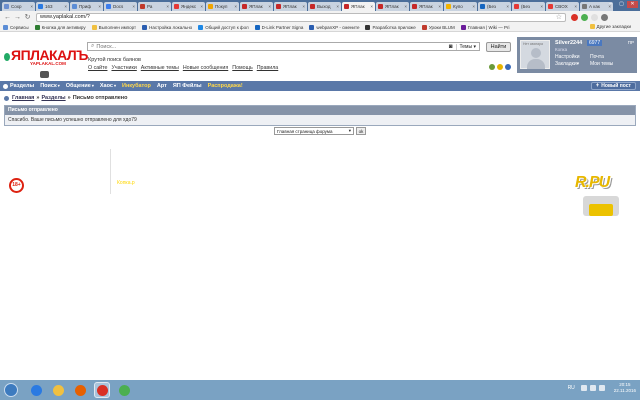 The width and height of the screenshot is (640, 400). Describe the element at coordinates (597, 57) in the screenshot. I see `mail-link: Почта` at that location.